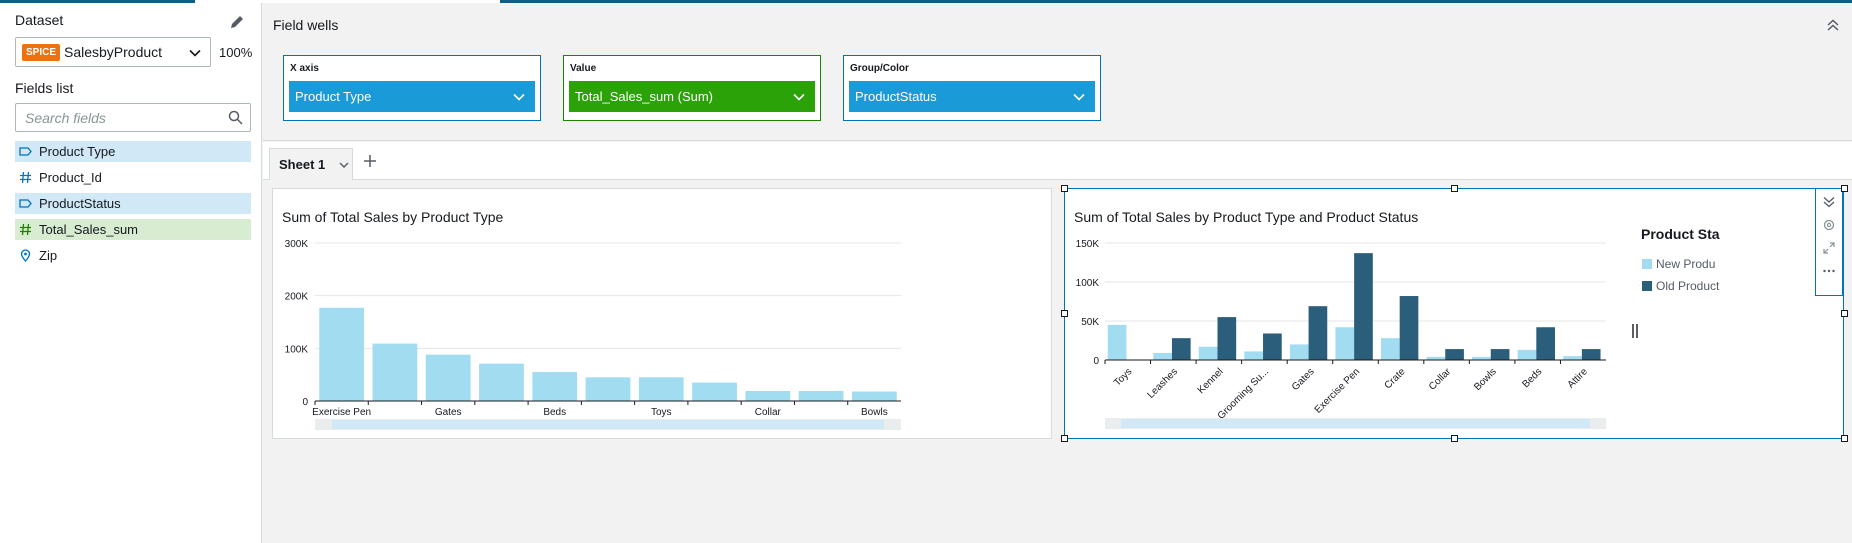 The width and height of the screenshot is (1852, 543). Describe the element at coordinates (554, 412) in the screenshot. I see `x-tick-label: Beds` at that location.